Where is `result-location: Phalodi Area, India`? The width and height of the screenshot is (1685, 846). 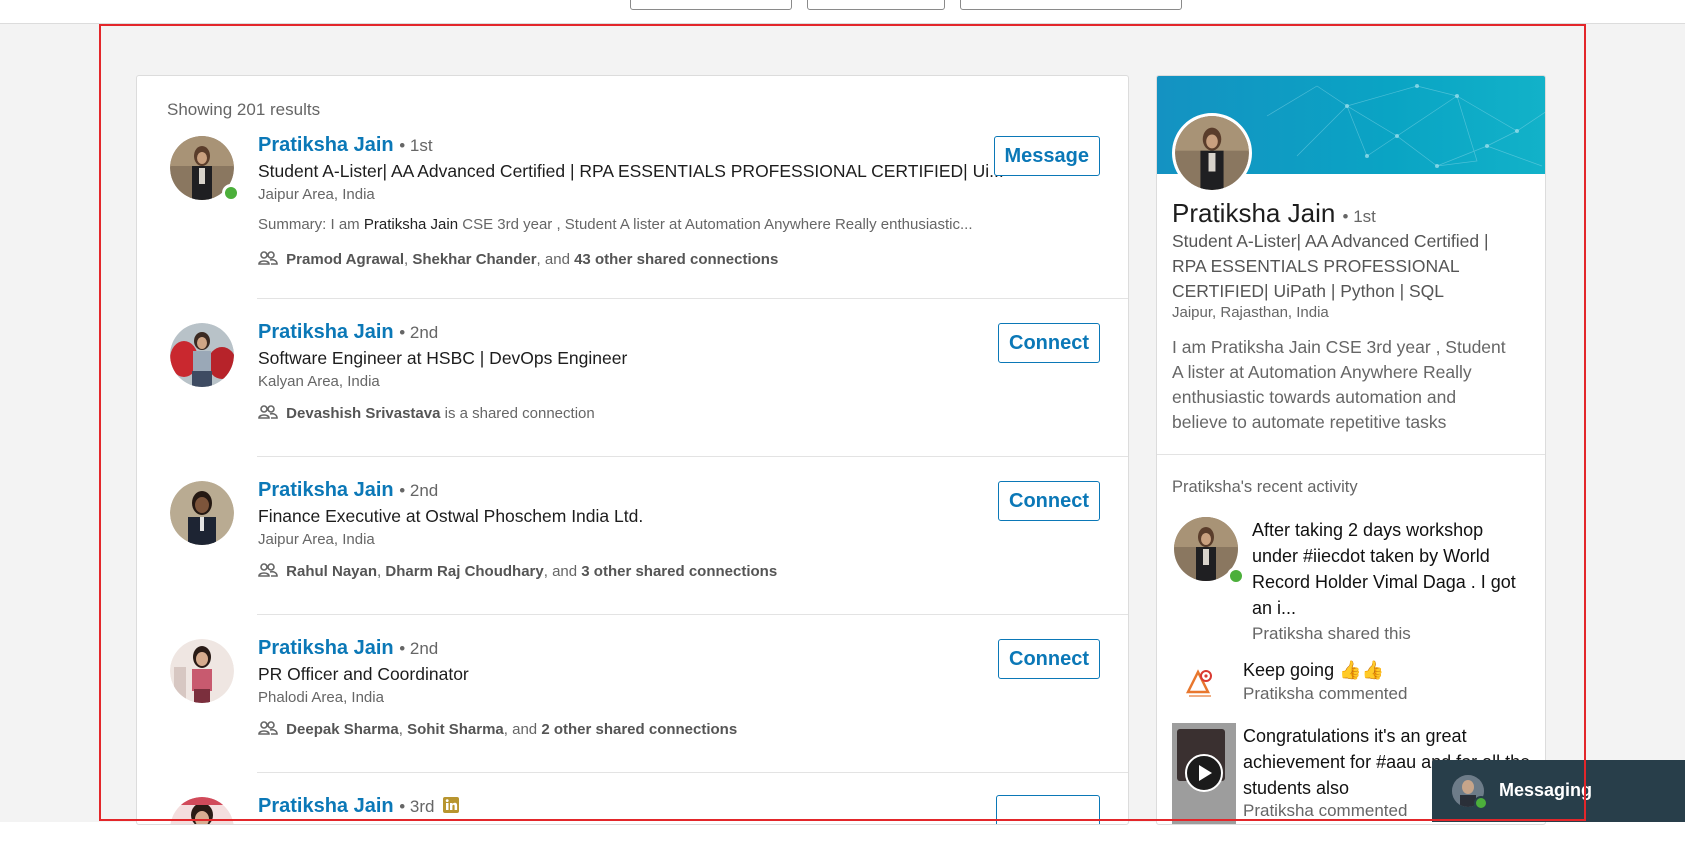
result-location: Phalodi Area, India is located at coordinates (321, 697).